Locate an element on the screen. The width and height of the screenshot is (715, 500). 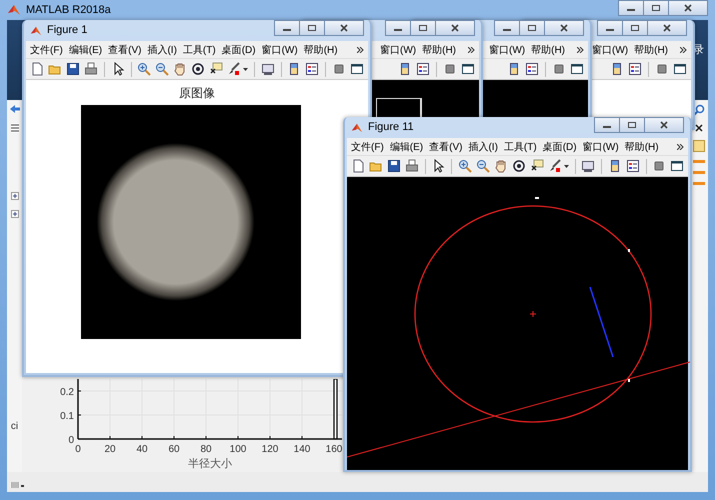
note-icon is located at coordinates (699, 146).